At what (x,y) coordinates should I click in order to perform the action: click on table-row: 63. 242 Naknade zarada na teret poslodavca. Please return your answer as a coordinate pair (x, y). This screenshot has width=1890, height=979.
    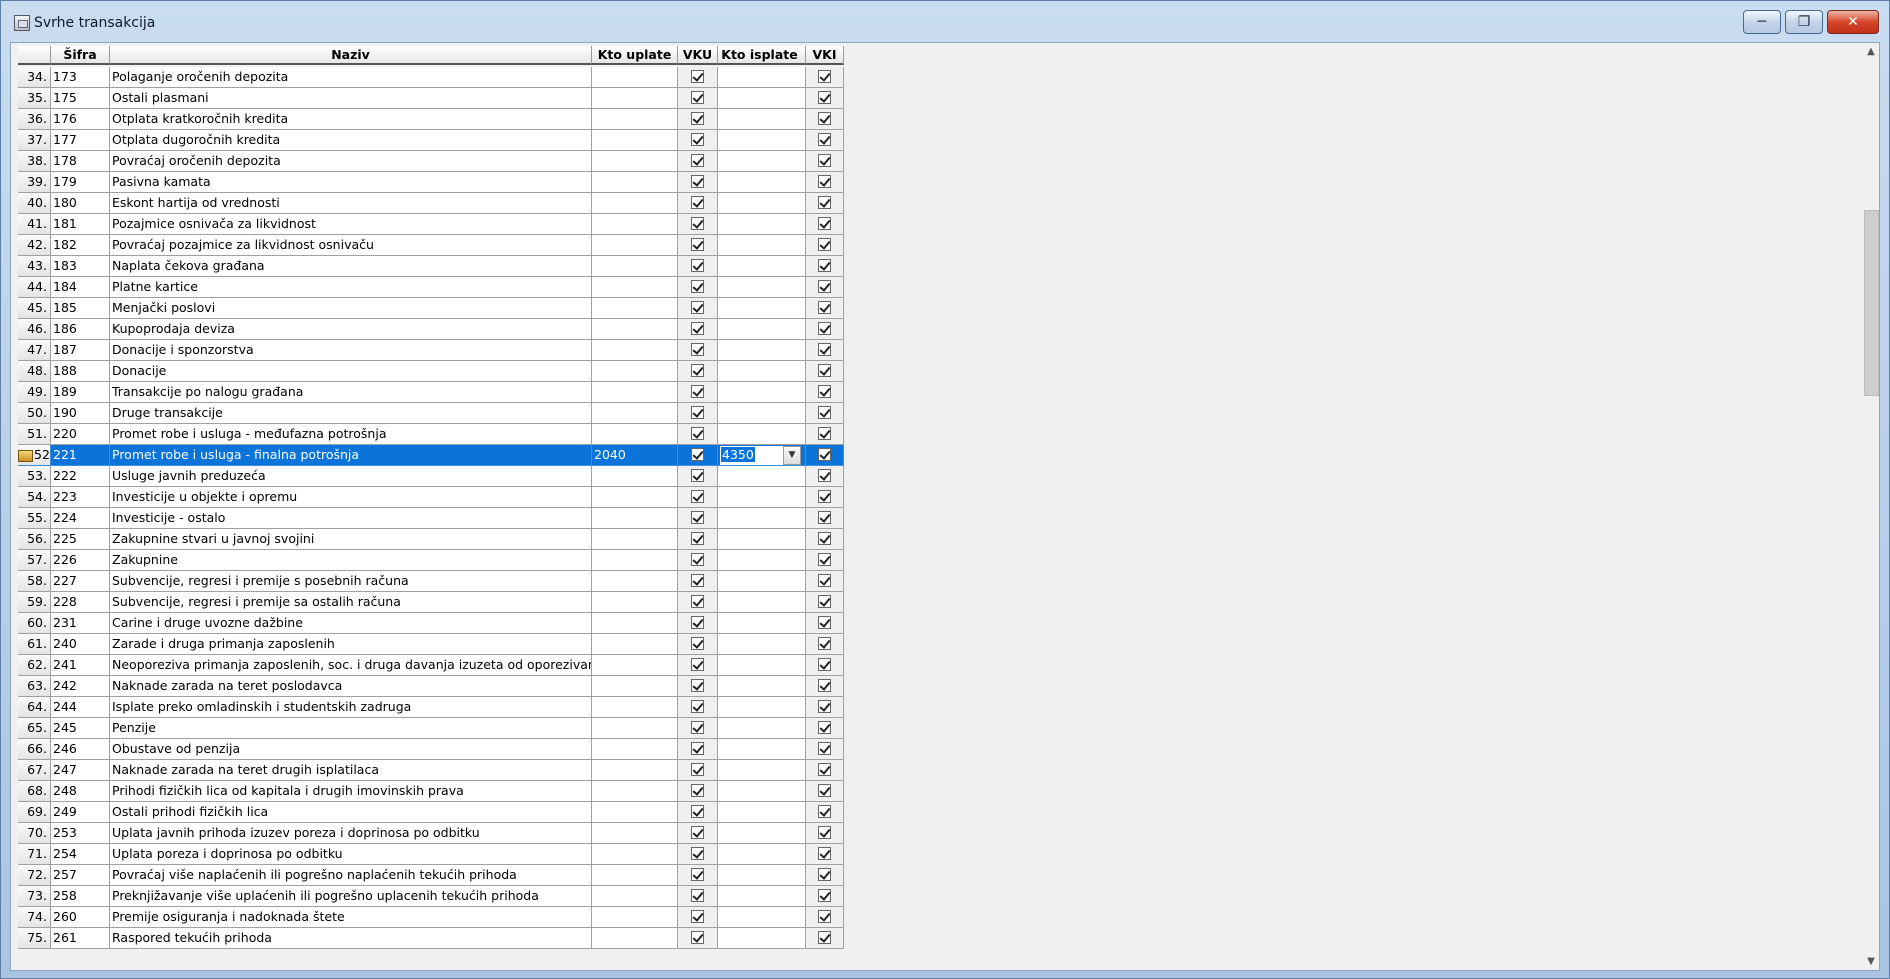
    Looking at the image, I should click on (431, 686).